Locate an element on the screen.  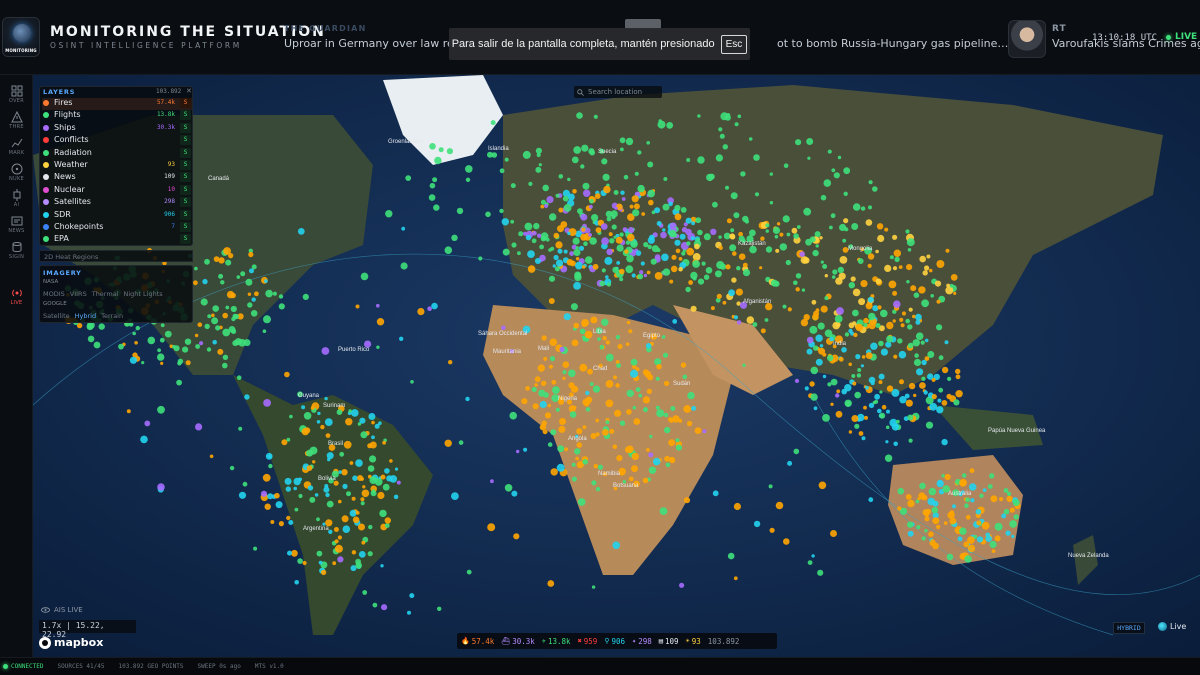
nav-item-thre: THRE is located at coordinates (16, 120).